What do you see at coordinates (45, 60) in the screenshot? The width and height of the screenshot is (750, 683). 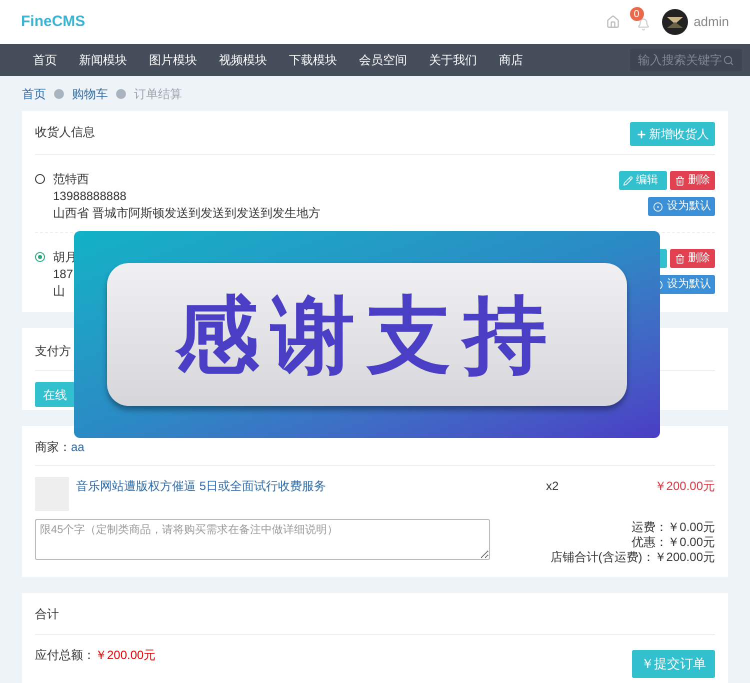 I see `nav-item: 首页` at bounding box center [45, 60].